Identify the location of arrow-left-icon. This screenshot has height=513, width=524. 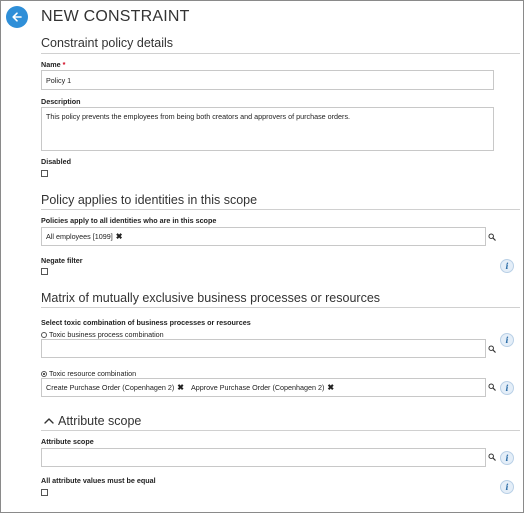
(17, 17).